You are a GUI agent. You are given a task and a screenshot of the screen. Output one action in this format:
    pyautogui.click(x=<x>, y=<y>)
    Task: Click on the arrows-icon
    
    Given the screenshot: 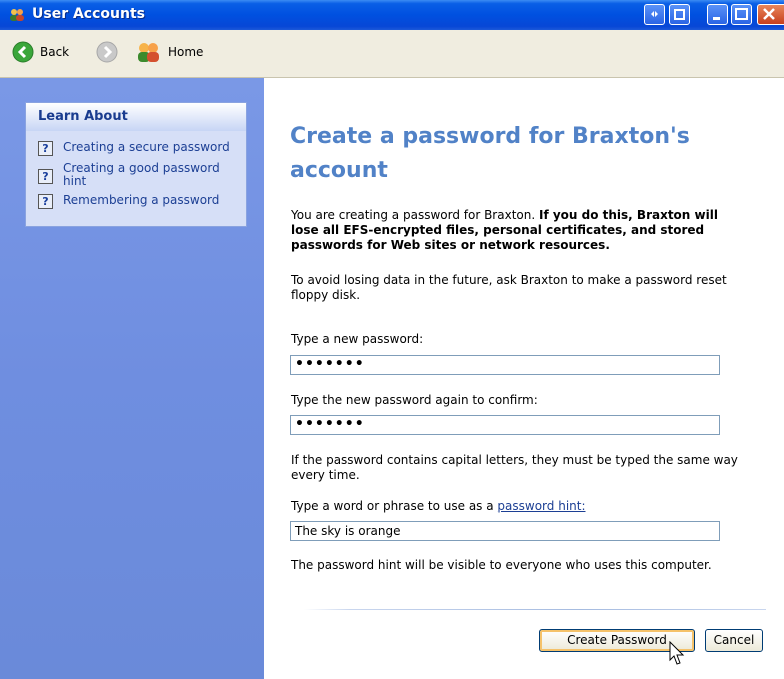 What is the action you would take?
    pyautogui.click(x=654, y=14)
    